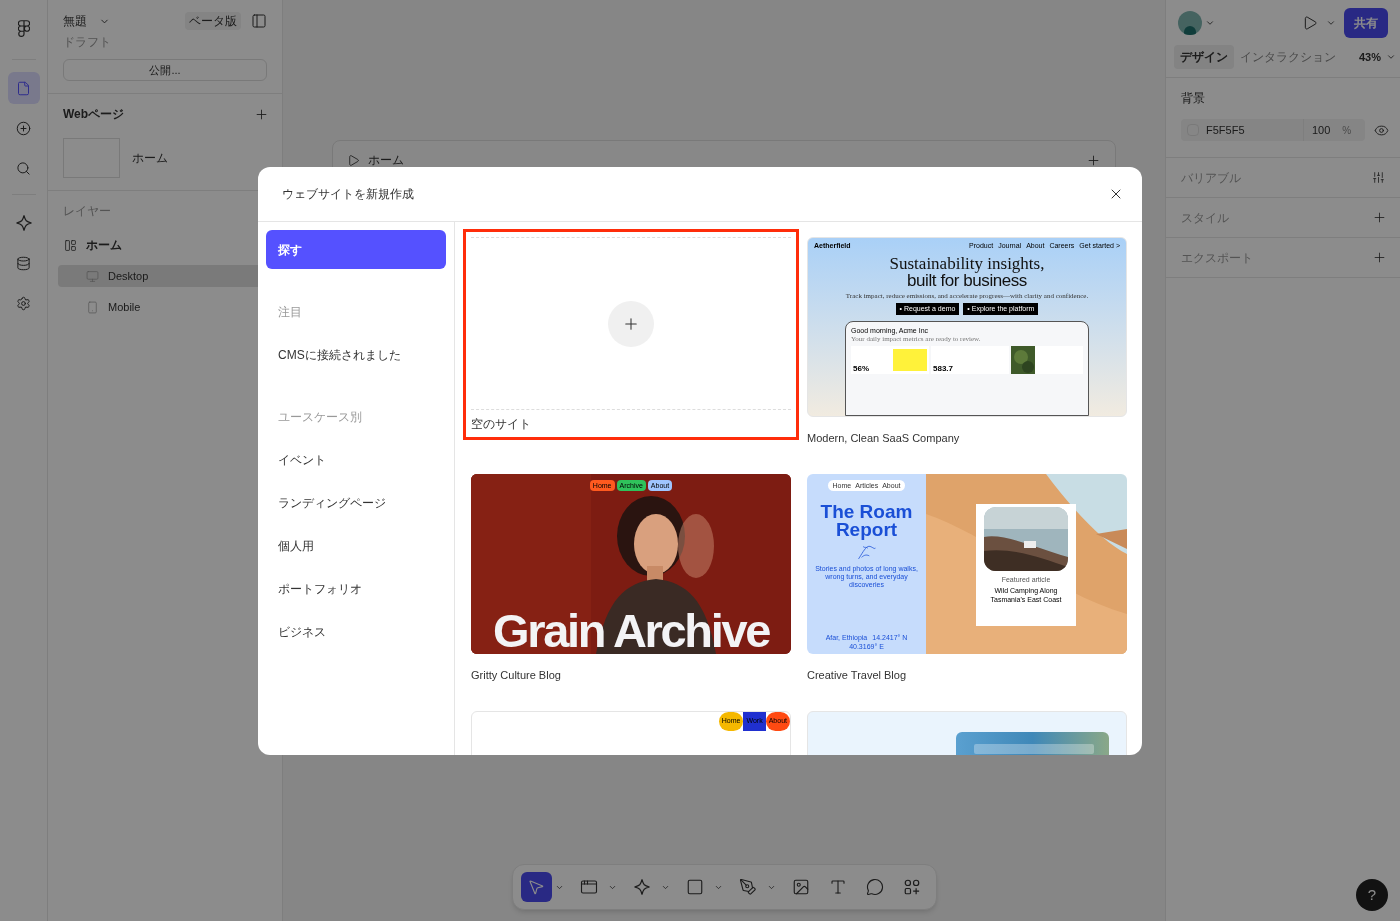 Image resolution: width=1400 pixels, height=921 pixels. I want to click on mobile-icon, so click(92, 307).